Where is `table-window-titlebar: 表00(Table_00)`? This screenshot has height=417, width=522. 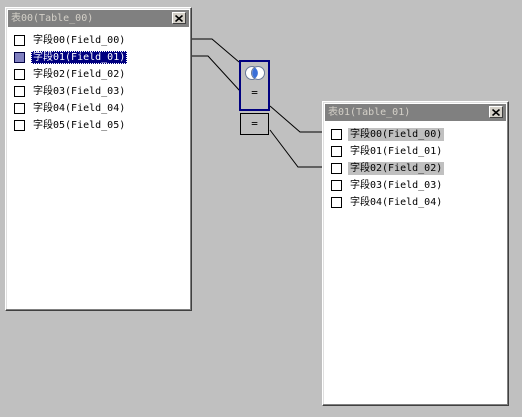
table-window-titlebar: 表00(Table_00) is located at coordinates (98, 18).